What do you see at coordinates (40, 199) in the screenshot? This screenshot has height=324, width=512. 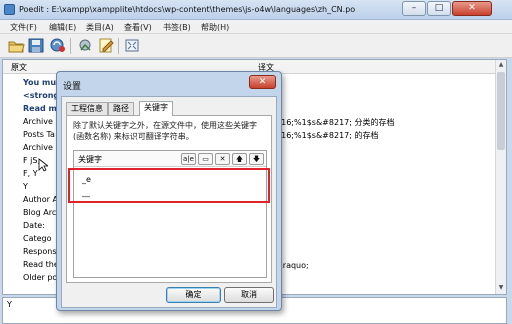 I see `row-source-text: Author A` at bounding box center [40, 199].